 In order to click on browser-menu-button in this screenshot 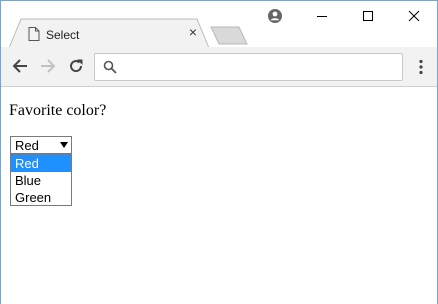, I will do `click(421, 67)`.